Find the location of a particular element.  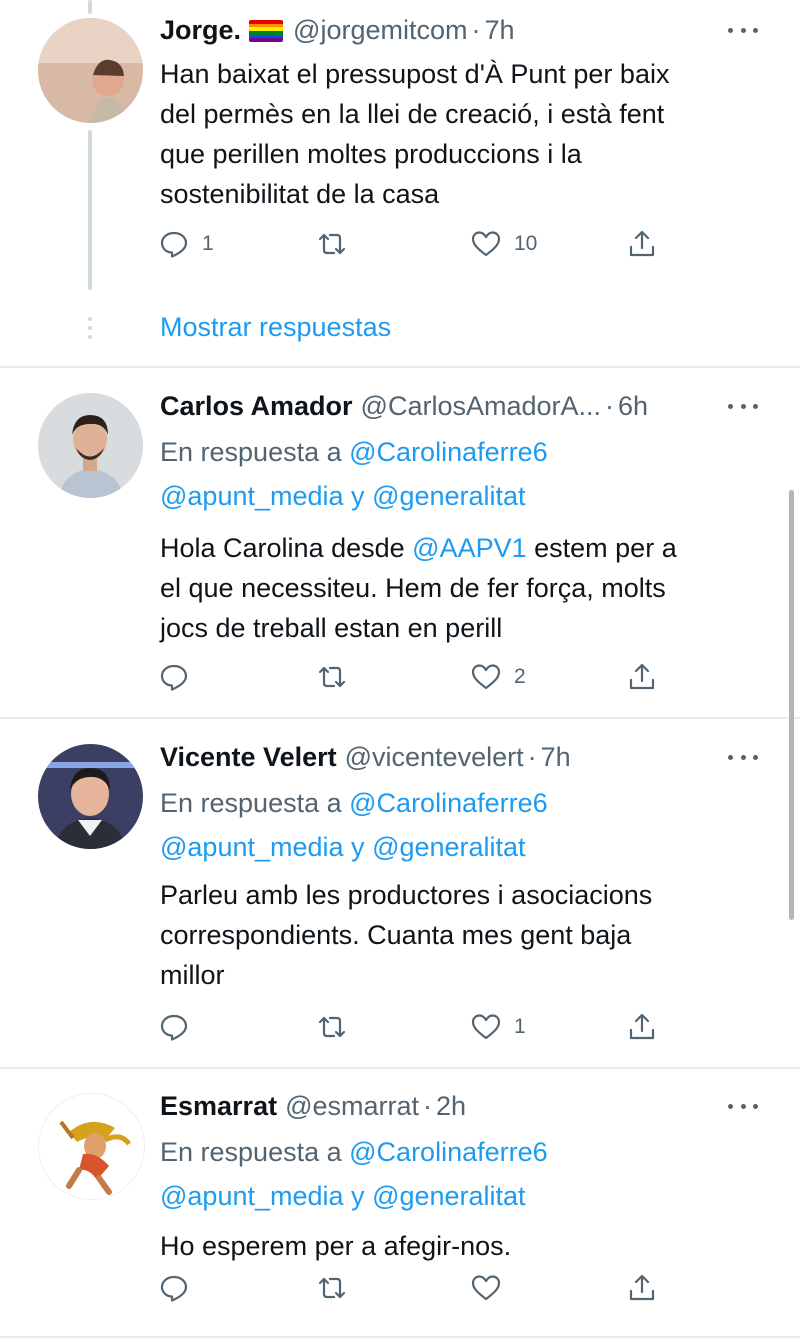

display-name: Esmarrat is located at coordinates (218, 1106).